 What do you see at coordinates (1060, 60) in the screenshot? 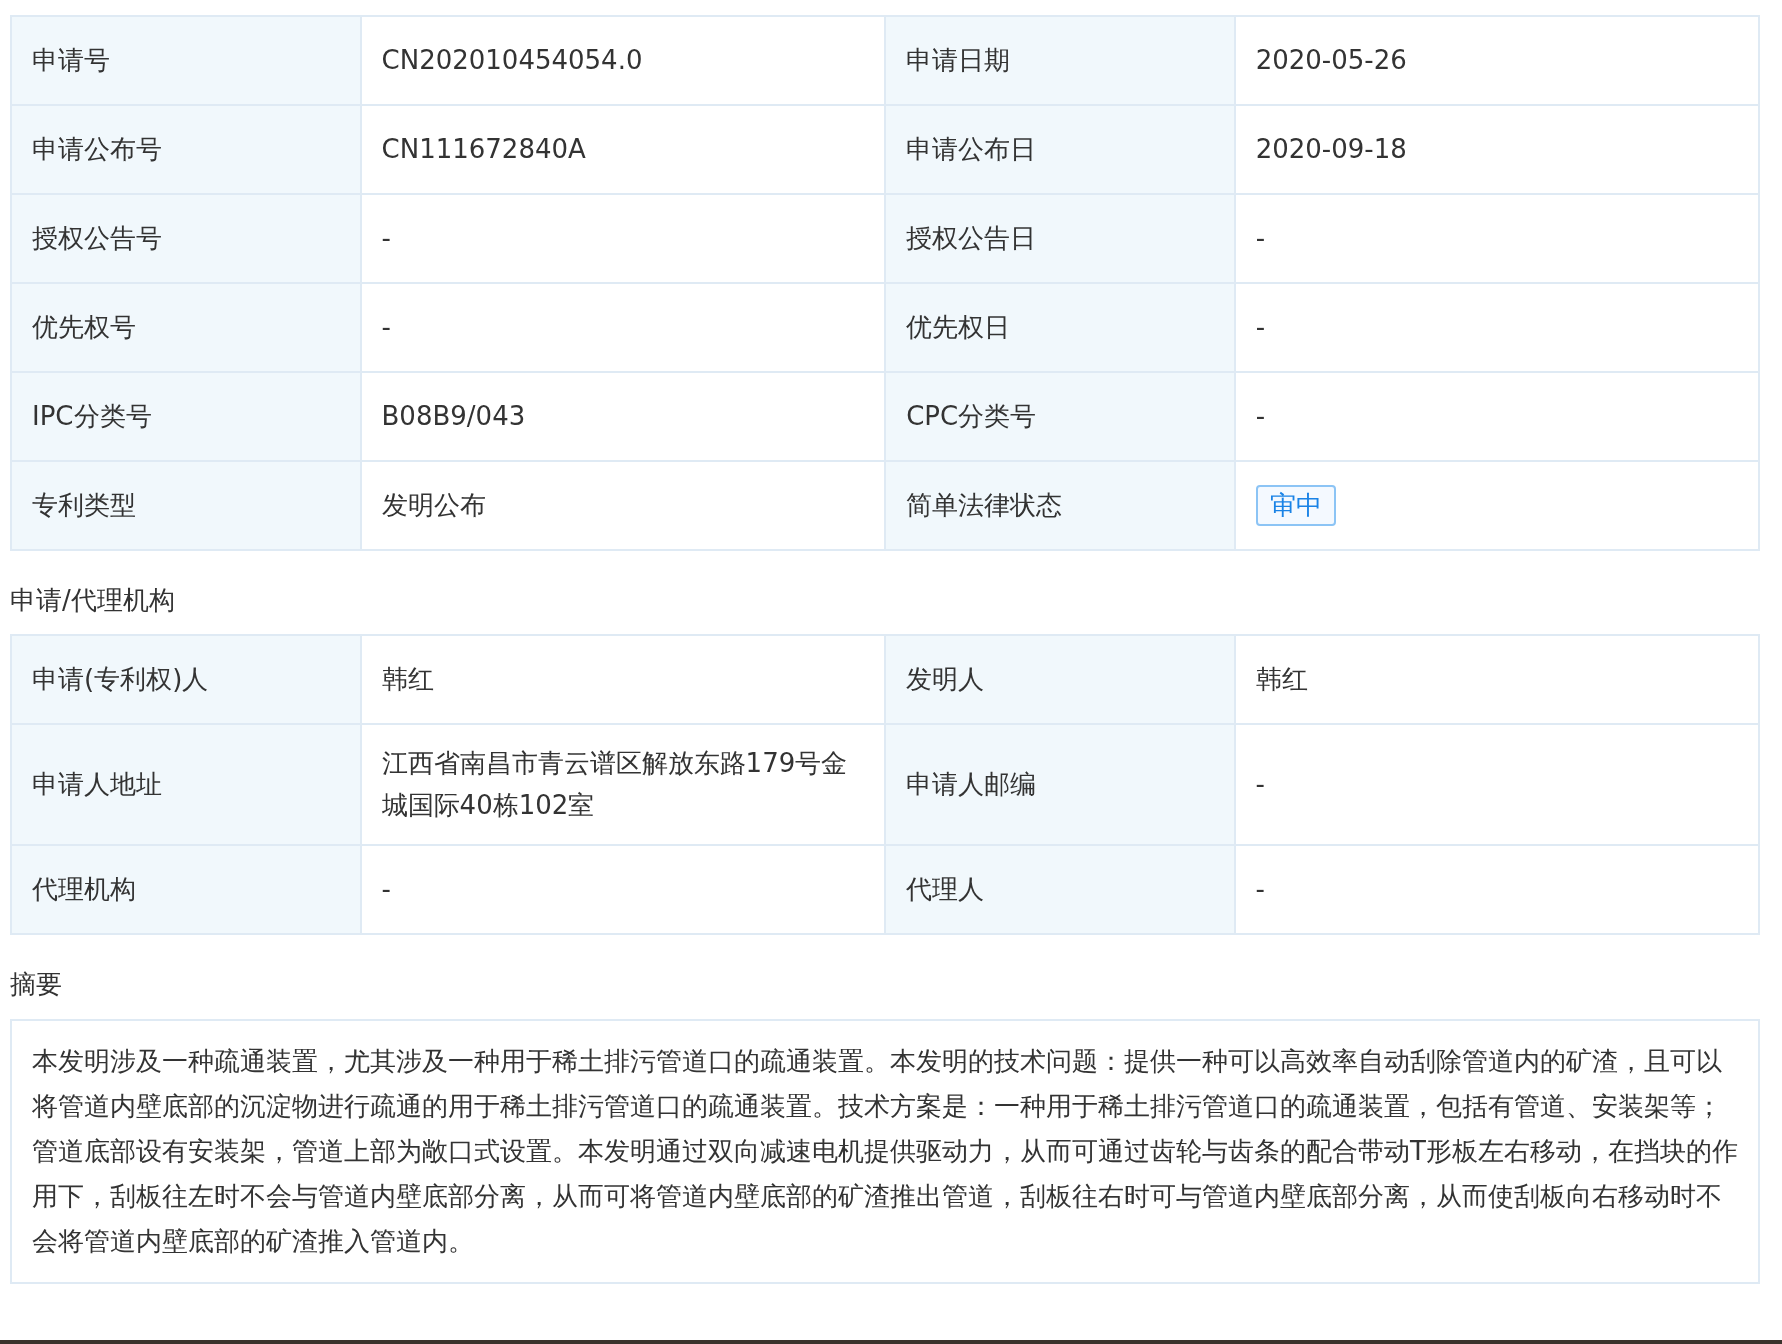
I see `field-label: 申请日期` at bounding box center [1060, 60].